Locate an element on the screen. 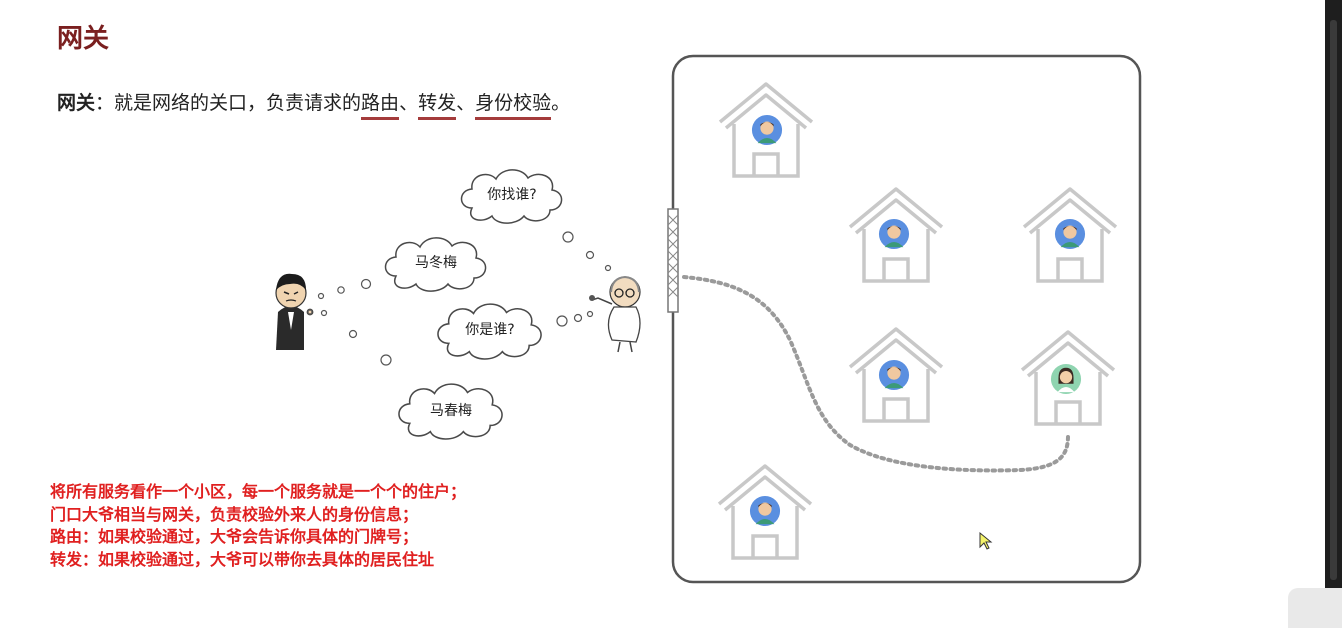 The width and height of the screenshot is (1342, 628). cloud-text-ma-dongmei: 马冬梅 is located at coordinates (436, 263).